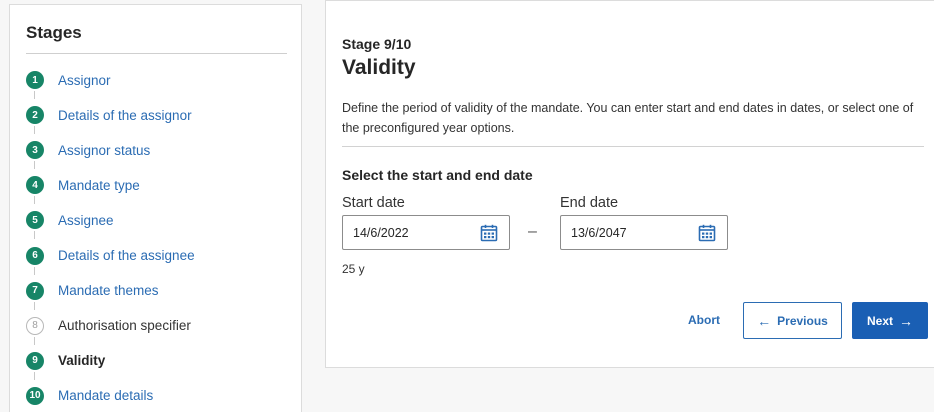 Image resolution: width=934 pixels, height=412 pixels. I want to click on previous-button-label: Previous, so click(802, 320).